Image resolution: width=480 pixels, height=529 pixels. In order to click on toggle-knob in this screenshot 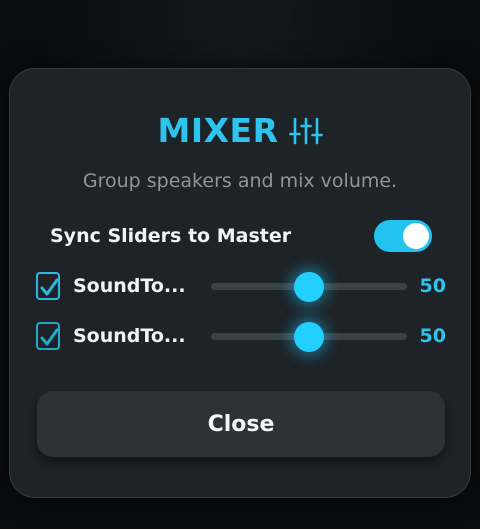, I will do `click(416, 236)`.